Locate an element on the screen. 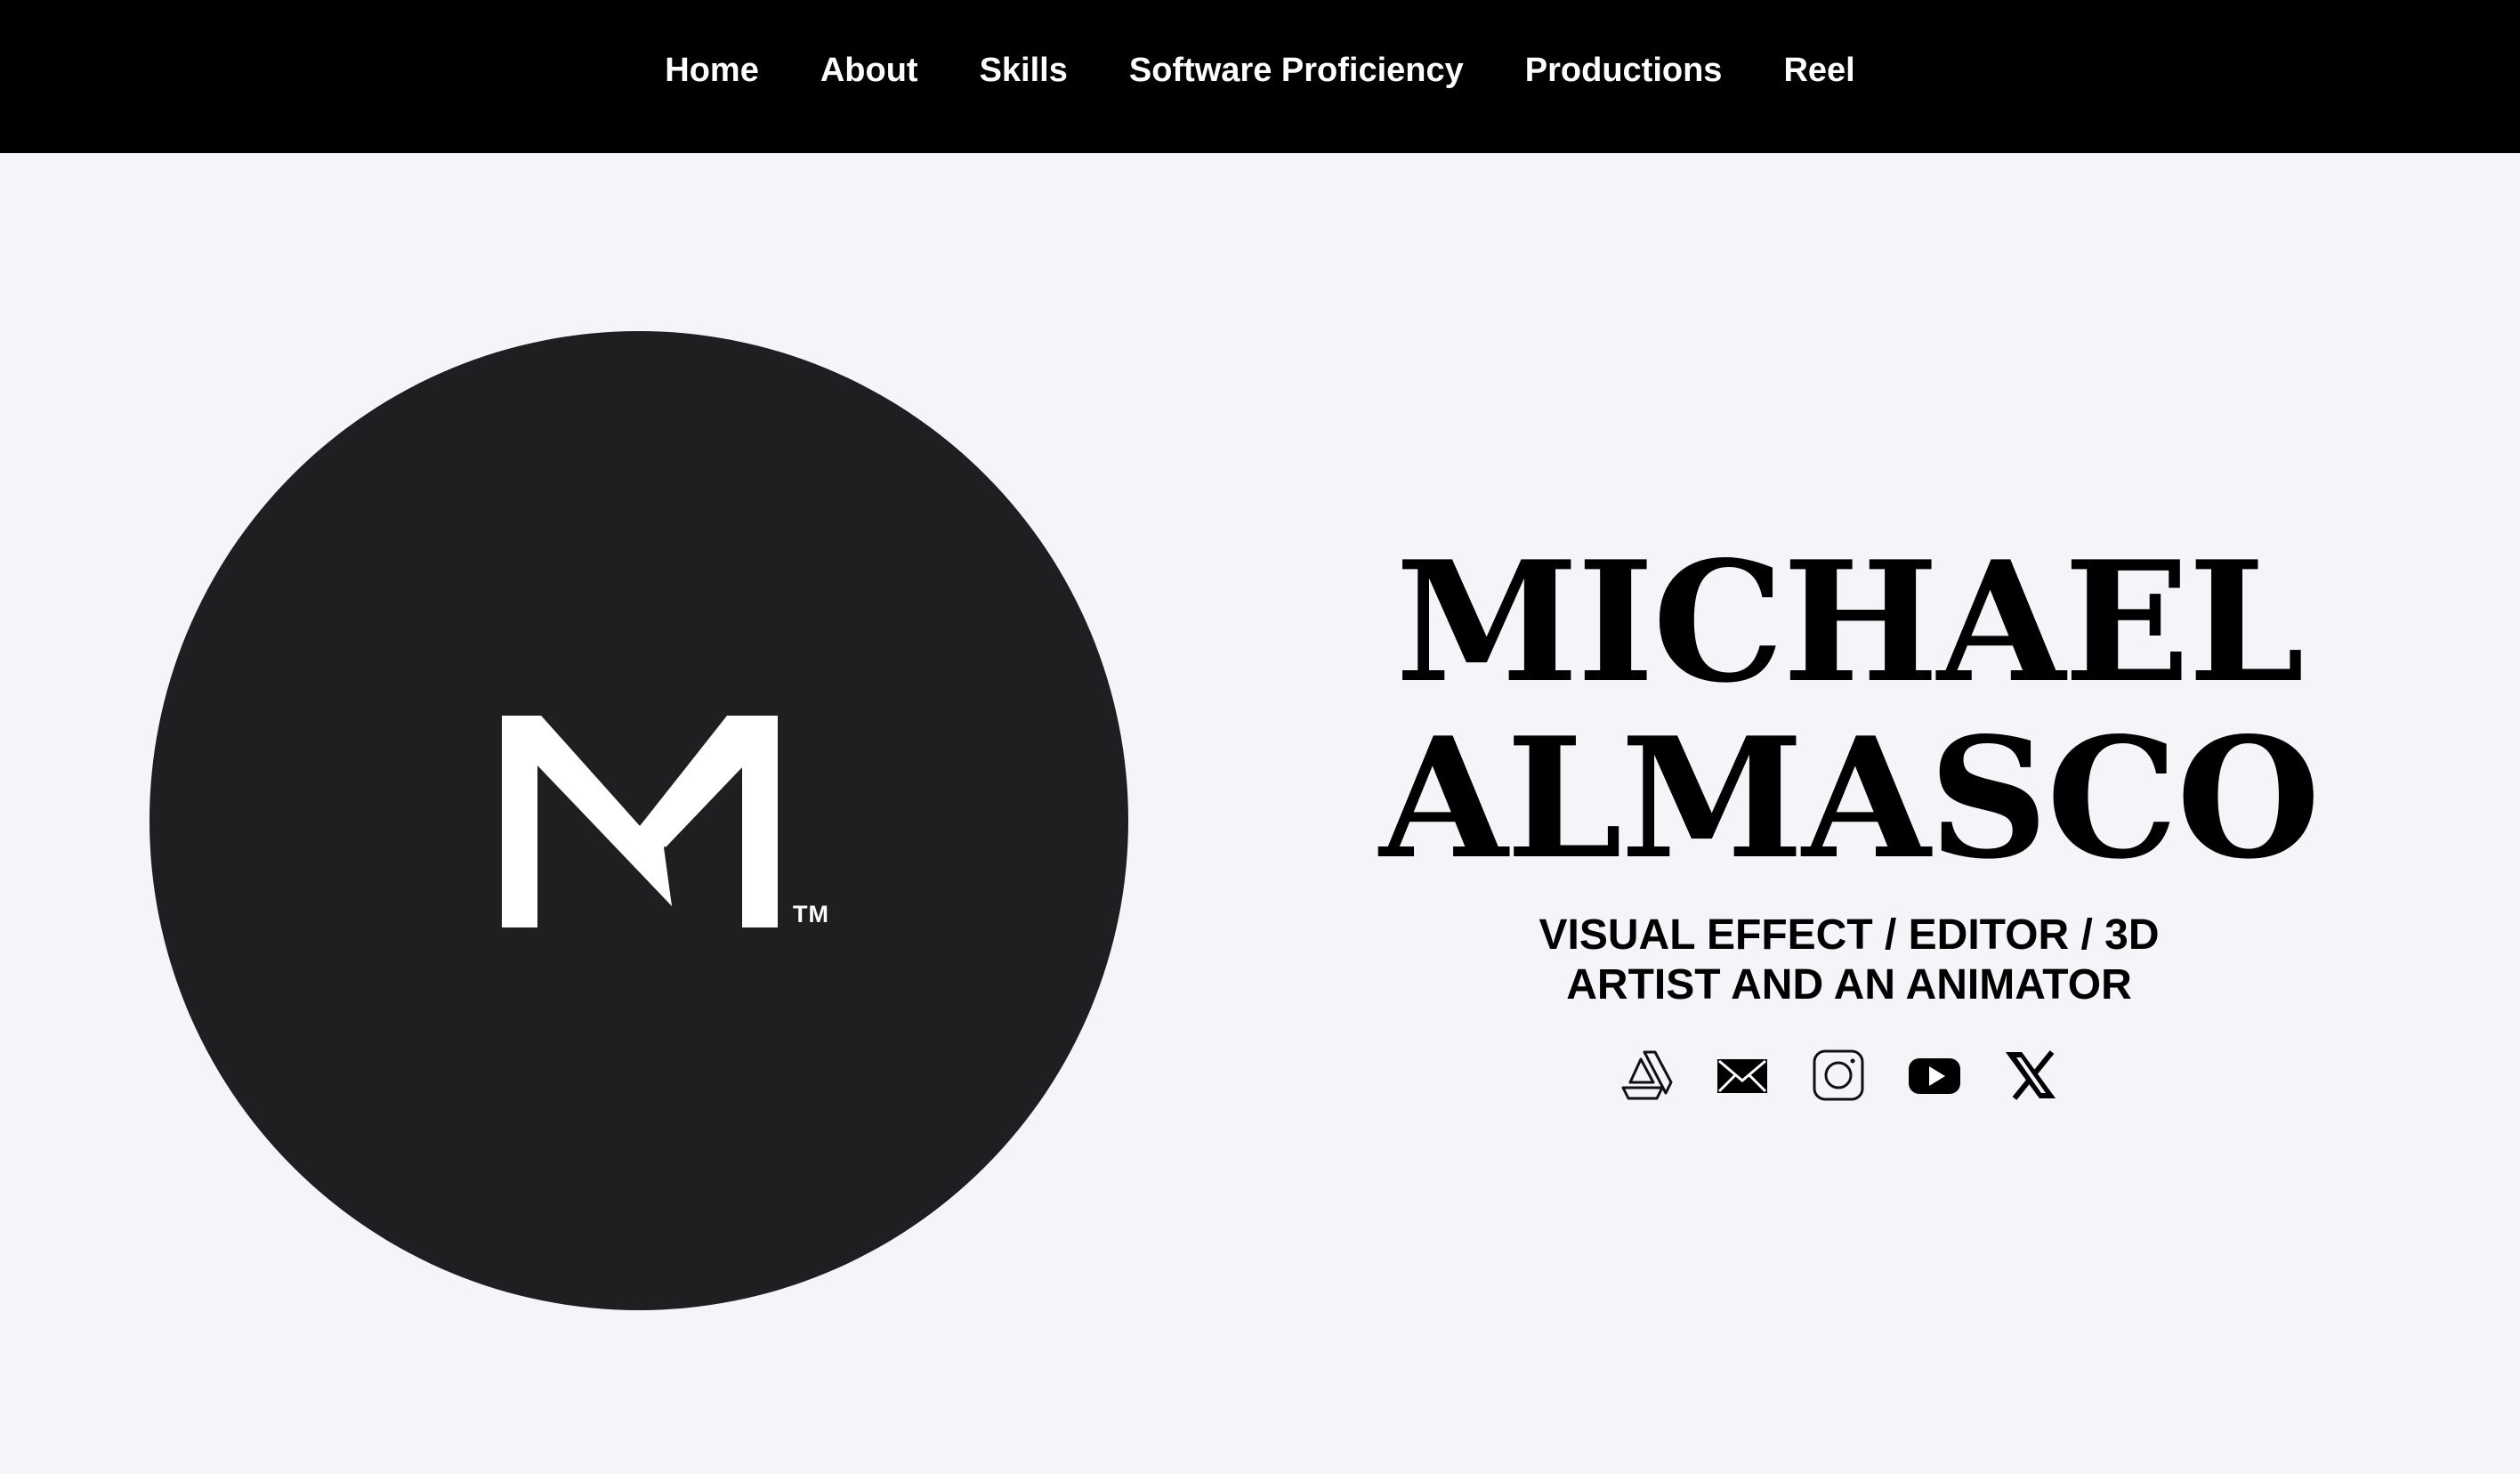 This screenshot has width=2520, height=1474. m-monogram-icon is located at coordinates (640, 821).